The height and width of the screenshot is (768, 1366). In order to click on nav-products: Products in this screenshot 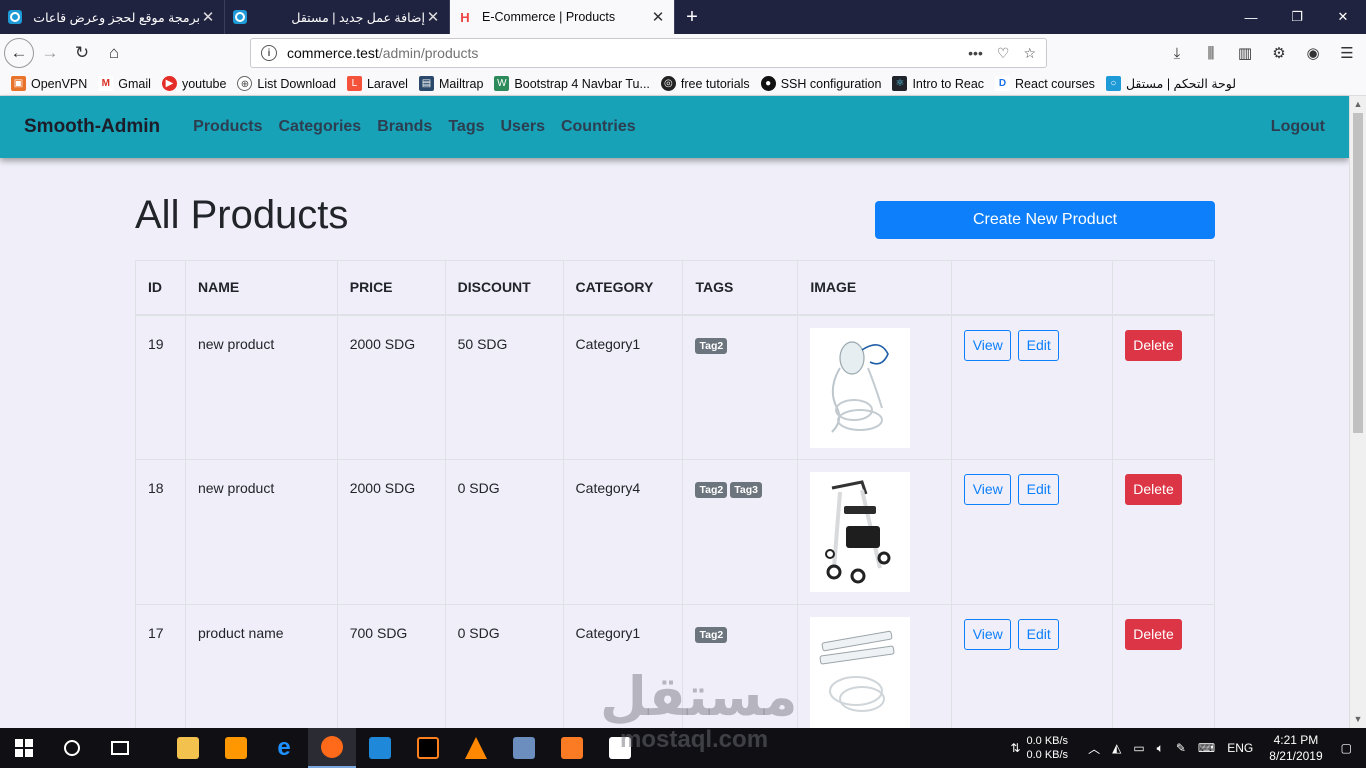, I will do `click(227, 127)`.